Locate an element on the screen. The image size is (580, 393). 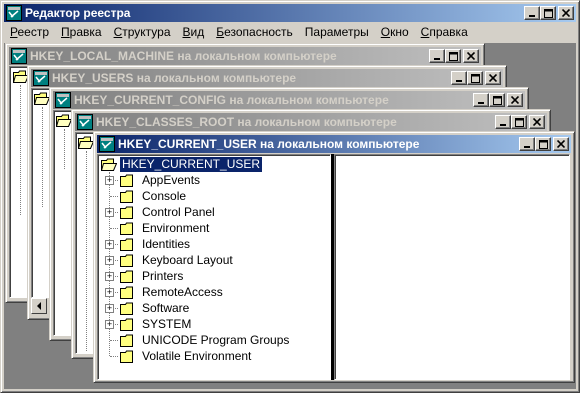
main-title-bar: Редактор реестра is located at coordinates (290, 13).